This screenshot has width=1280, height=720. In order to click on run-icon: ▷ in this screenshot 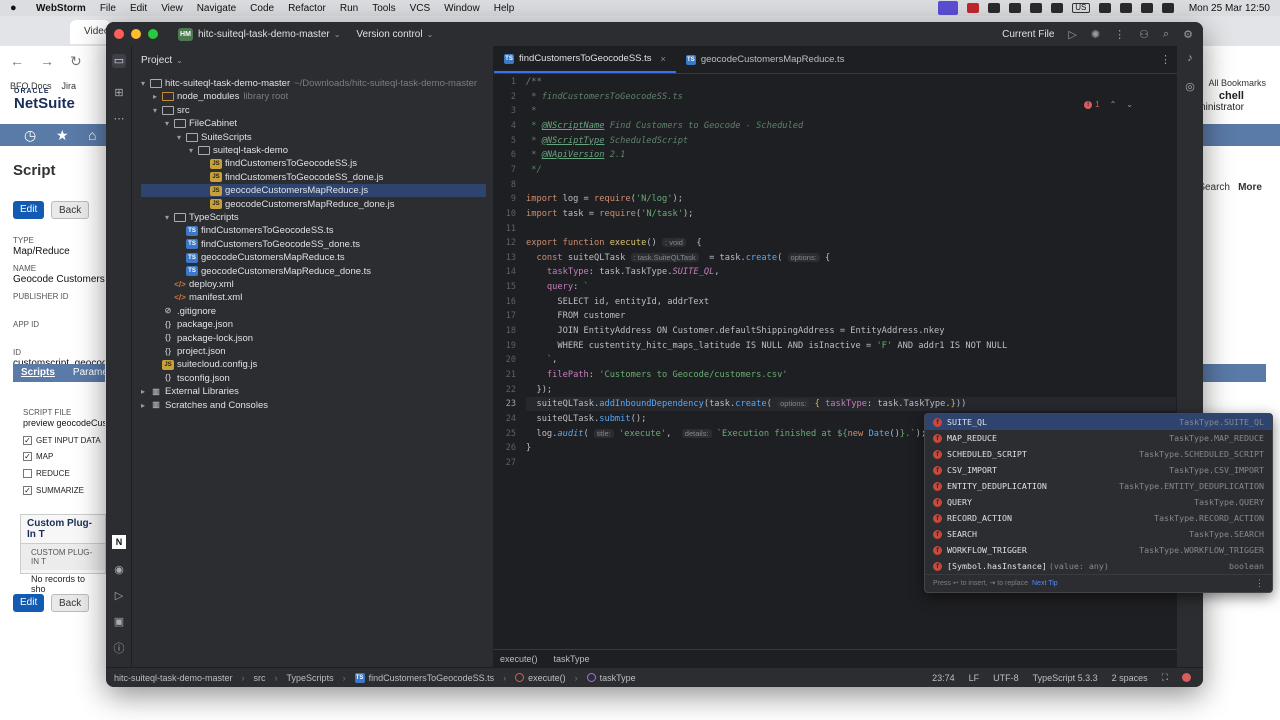, I will do `click(1072, 34)`.